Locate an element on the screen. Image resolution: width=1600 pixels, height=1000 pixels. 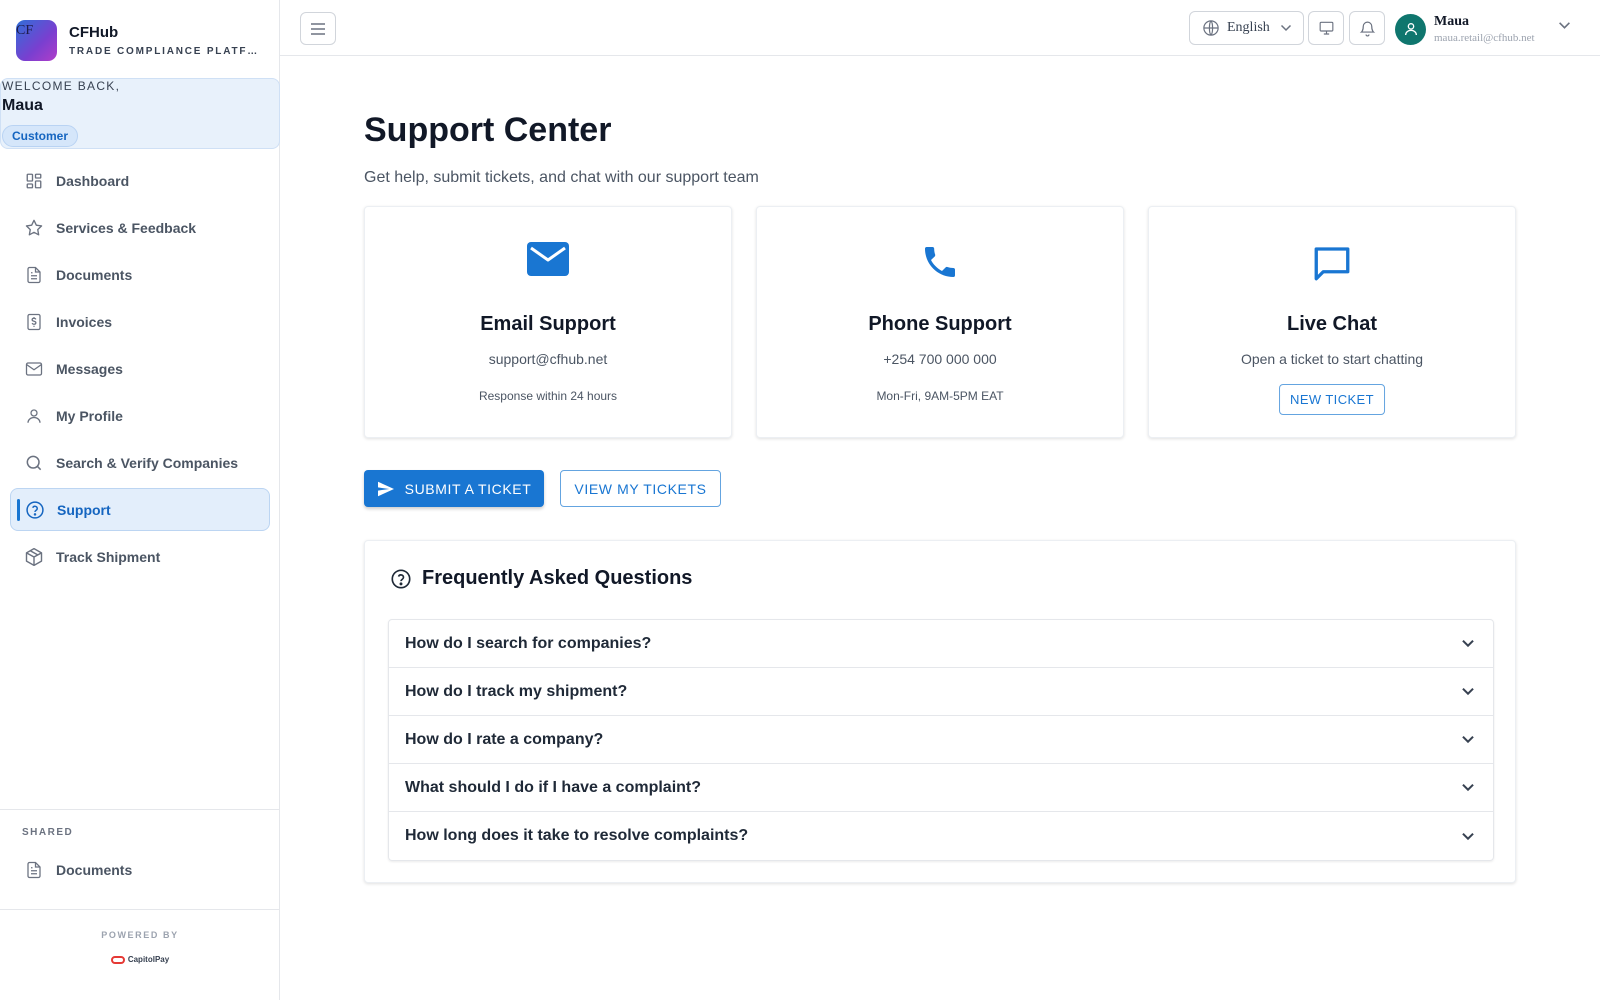
dashboard-icon is located at coordinates (34, 181).